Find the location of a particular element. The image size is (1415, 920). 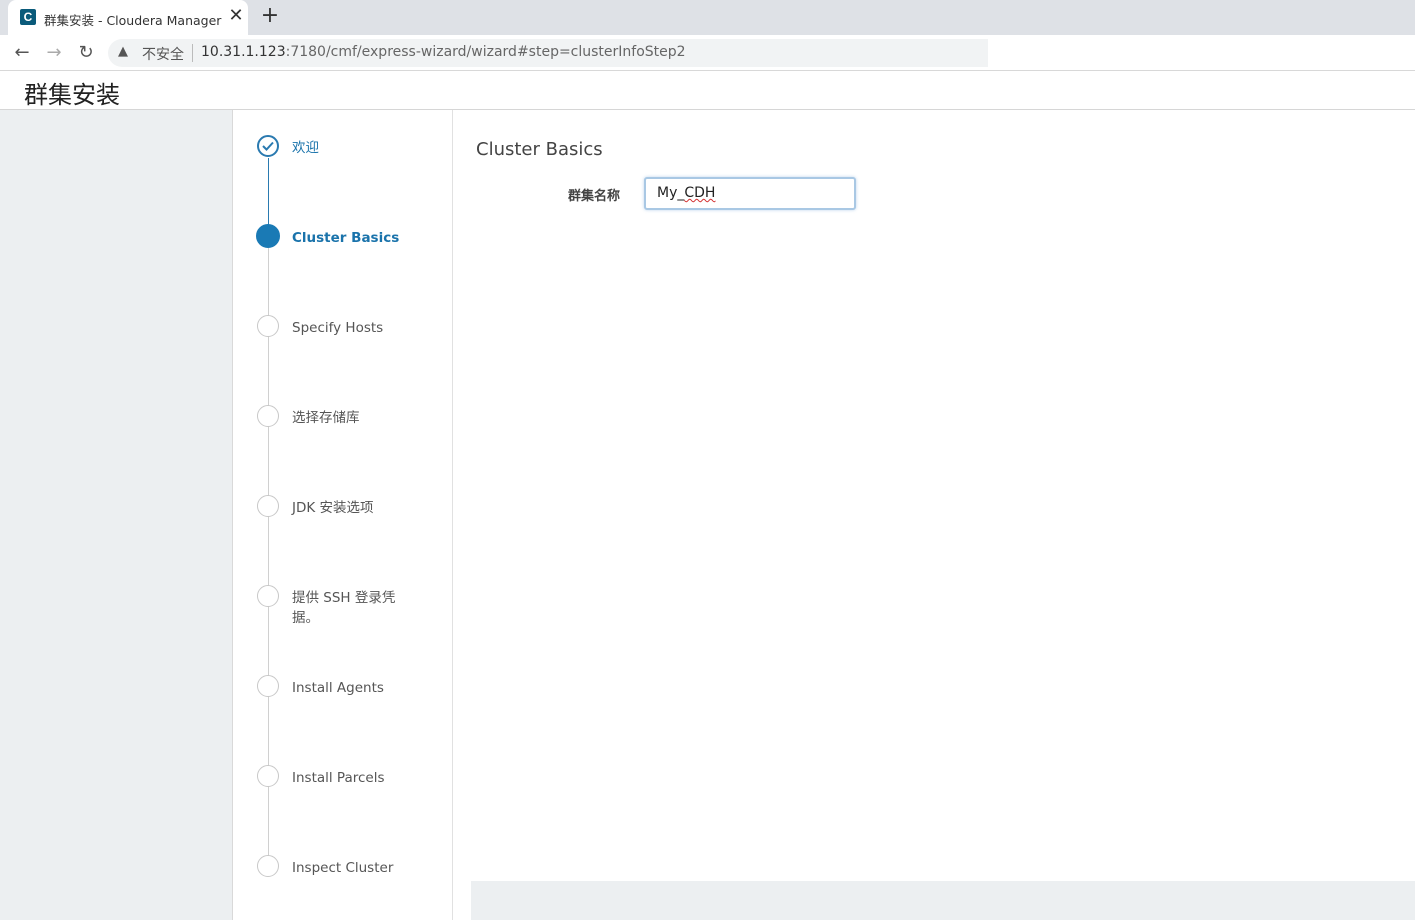

step-label: Install Parcels is located at coordinates (338, 778).